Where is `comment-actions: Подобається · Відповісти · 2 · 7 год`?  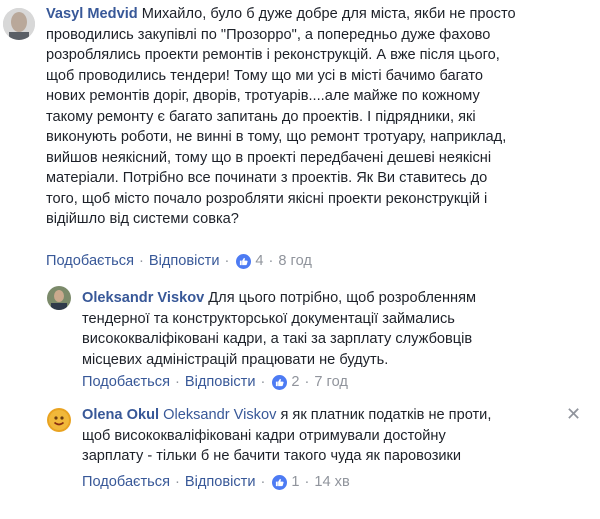
comment-actions: Подобається · Відповісти · 2 · 7 год is located at coordinates (215, 382).